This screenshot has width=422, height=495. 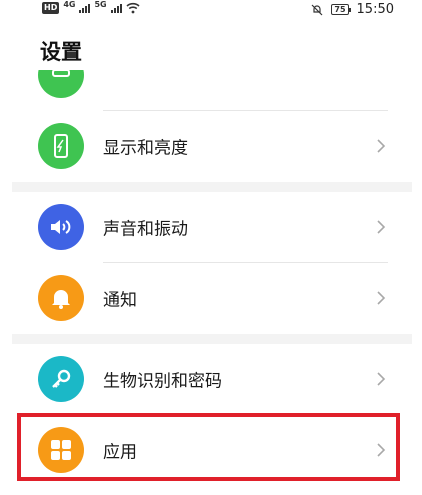 What do you see at coordinates (211, 227) in the screenshot?
I see `settings-item-sound-vibration: 声音和振动` at bounding box center [211, 227].